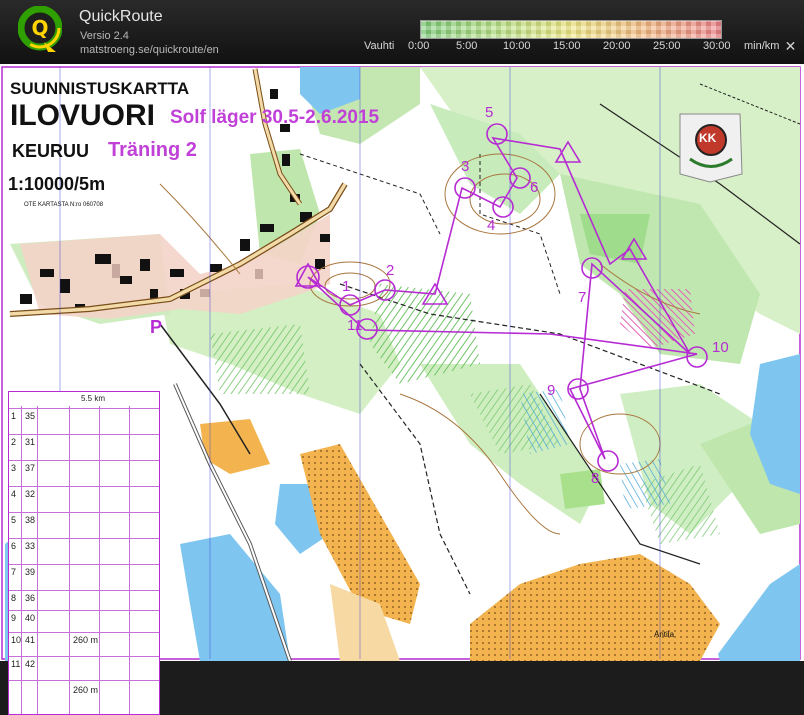 The height and width of the screenshot is (715, 804). Describe the element at coordinates (64, 205) in the screenshot. I see `map-ref-number: OTE KARTASTA N:ro 060708` at that location.